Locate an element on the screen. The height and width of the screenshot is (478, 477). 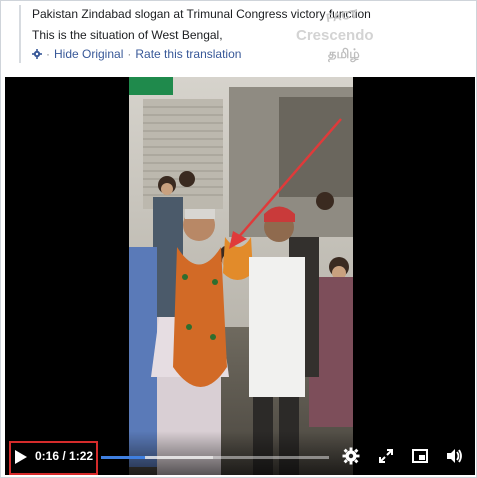
watermark-fact: FACT is located at coordinates (342, 16).